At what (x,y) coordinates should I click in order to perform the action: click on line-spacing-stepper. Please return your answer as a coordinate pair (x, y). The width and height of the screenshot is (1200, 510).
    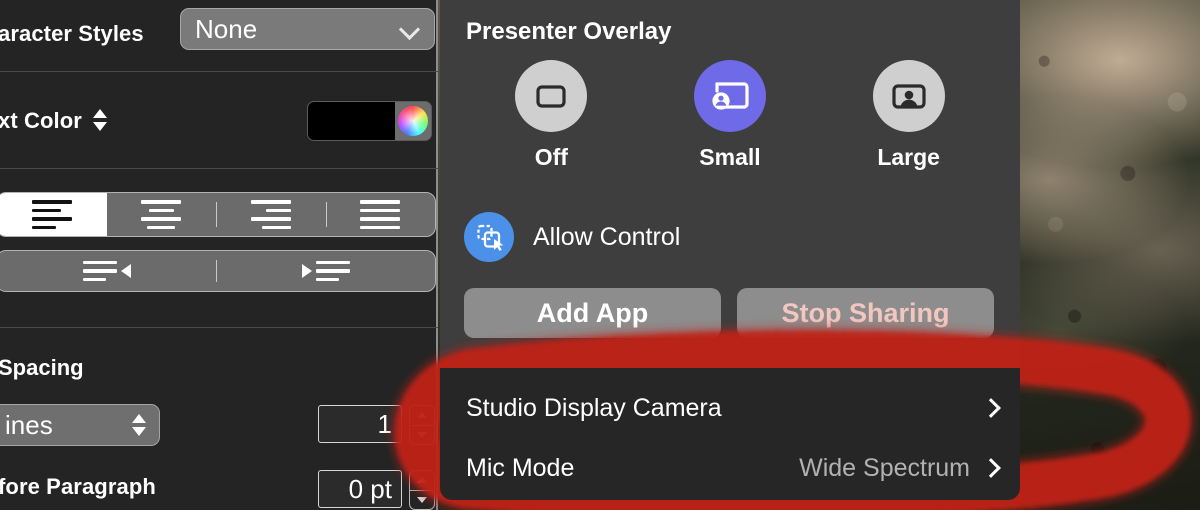
    Looking at the image, I should click on (422, 425).